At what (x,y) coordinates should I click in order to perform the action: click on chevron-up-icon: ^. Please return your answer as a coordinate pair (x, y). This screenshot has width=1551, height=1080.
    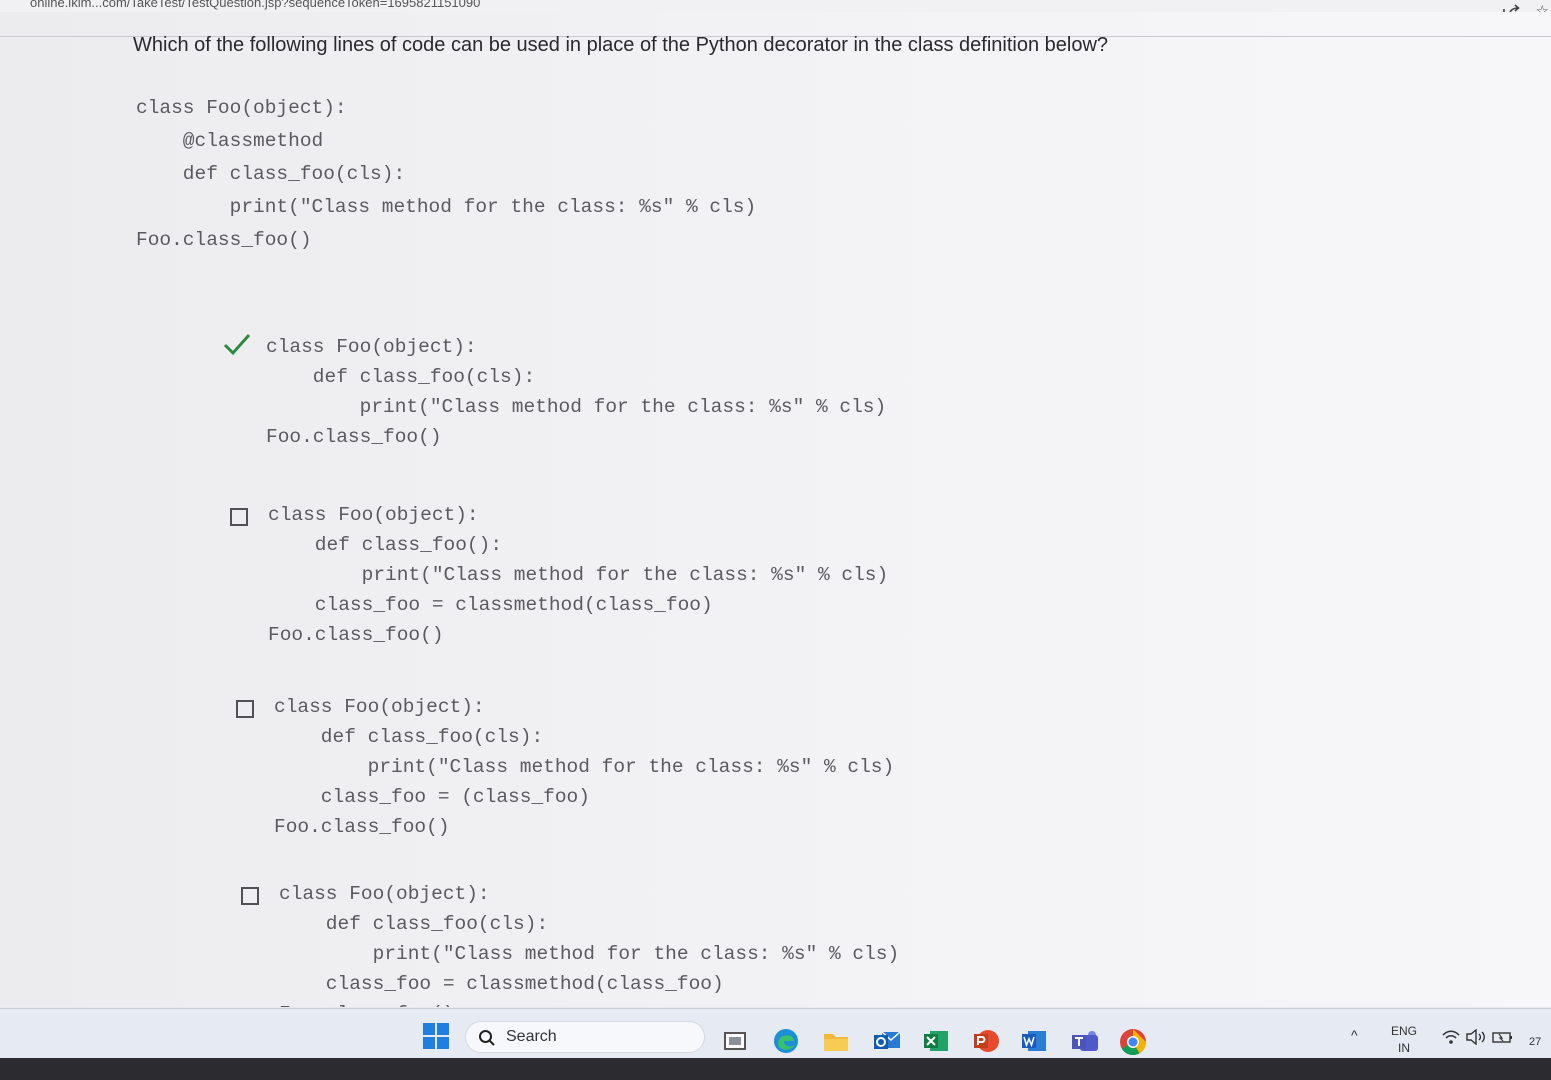
    Looking at the image, I should click on (1354, 1035).